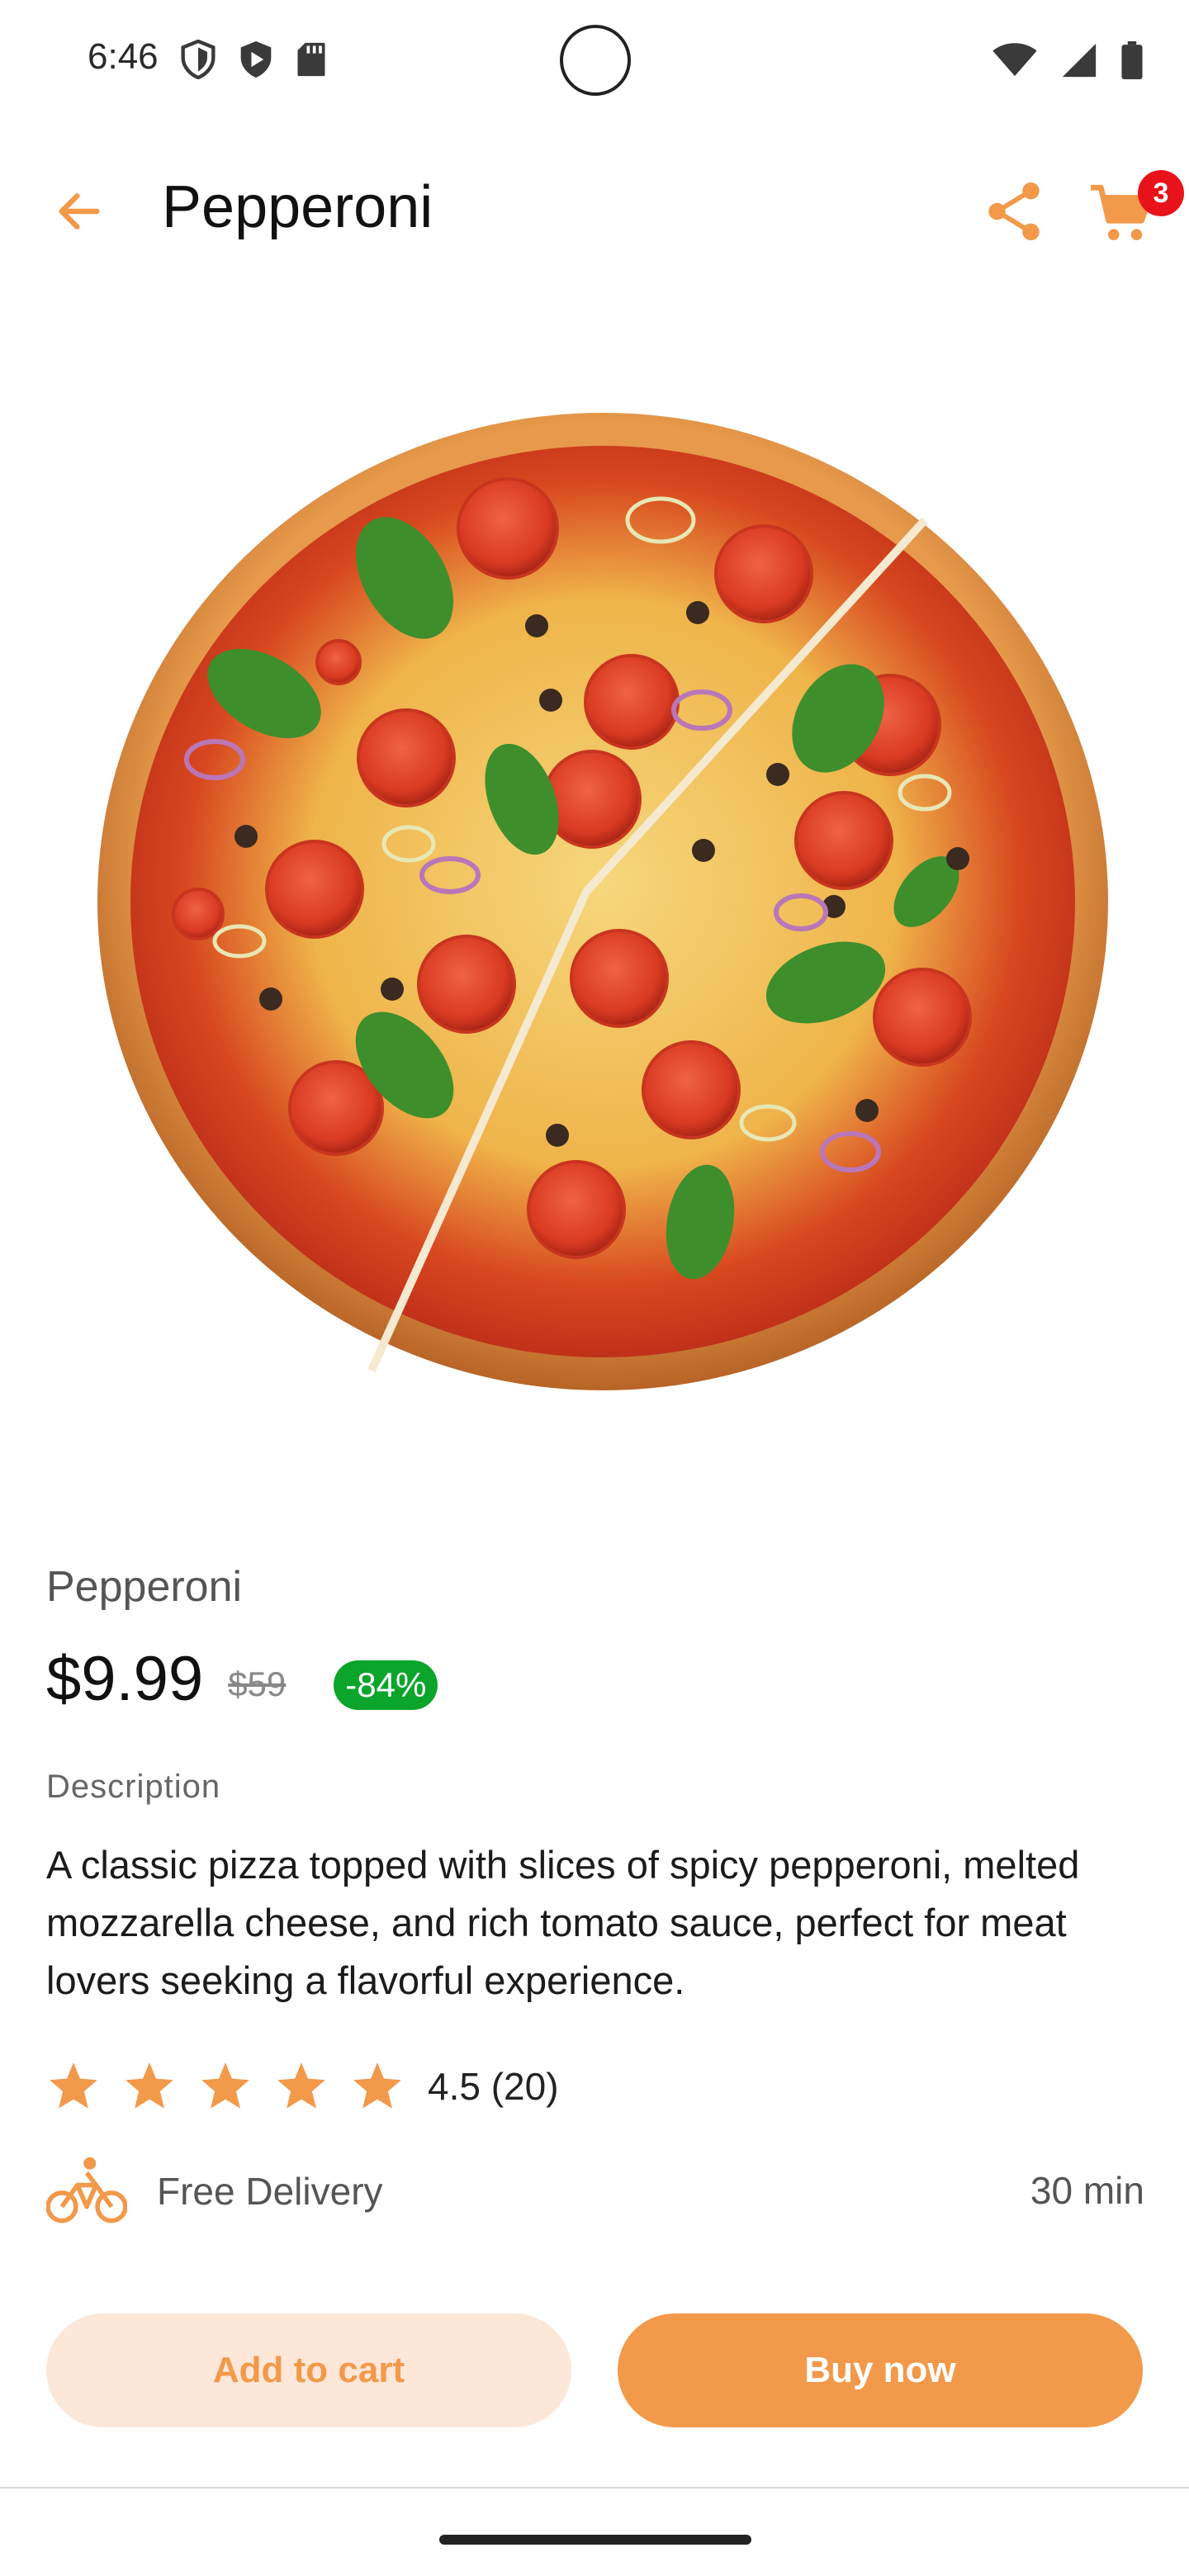  What do you see at coordinates (198, 59) in the screenshot?
I see `shield-outline-icon` at bounding box center [198, 59].